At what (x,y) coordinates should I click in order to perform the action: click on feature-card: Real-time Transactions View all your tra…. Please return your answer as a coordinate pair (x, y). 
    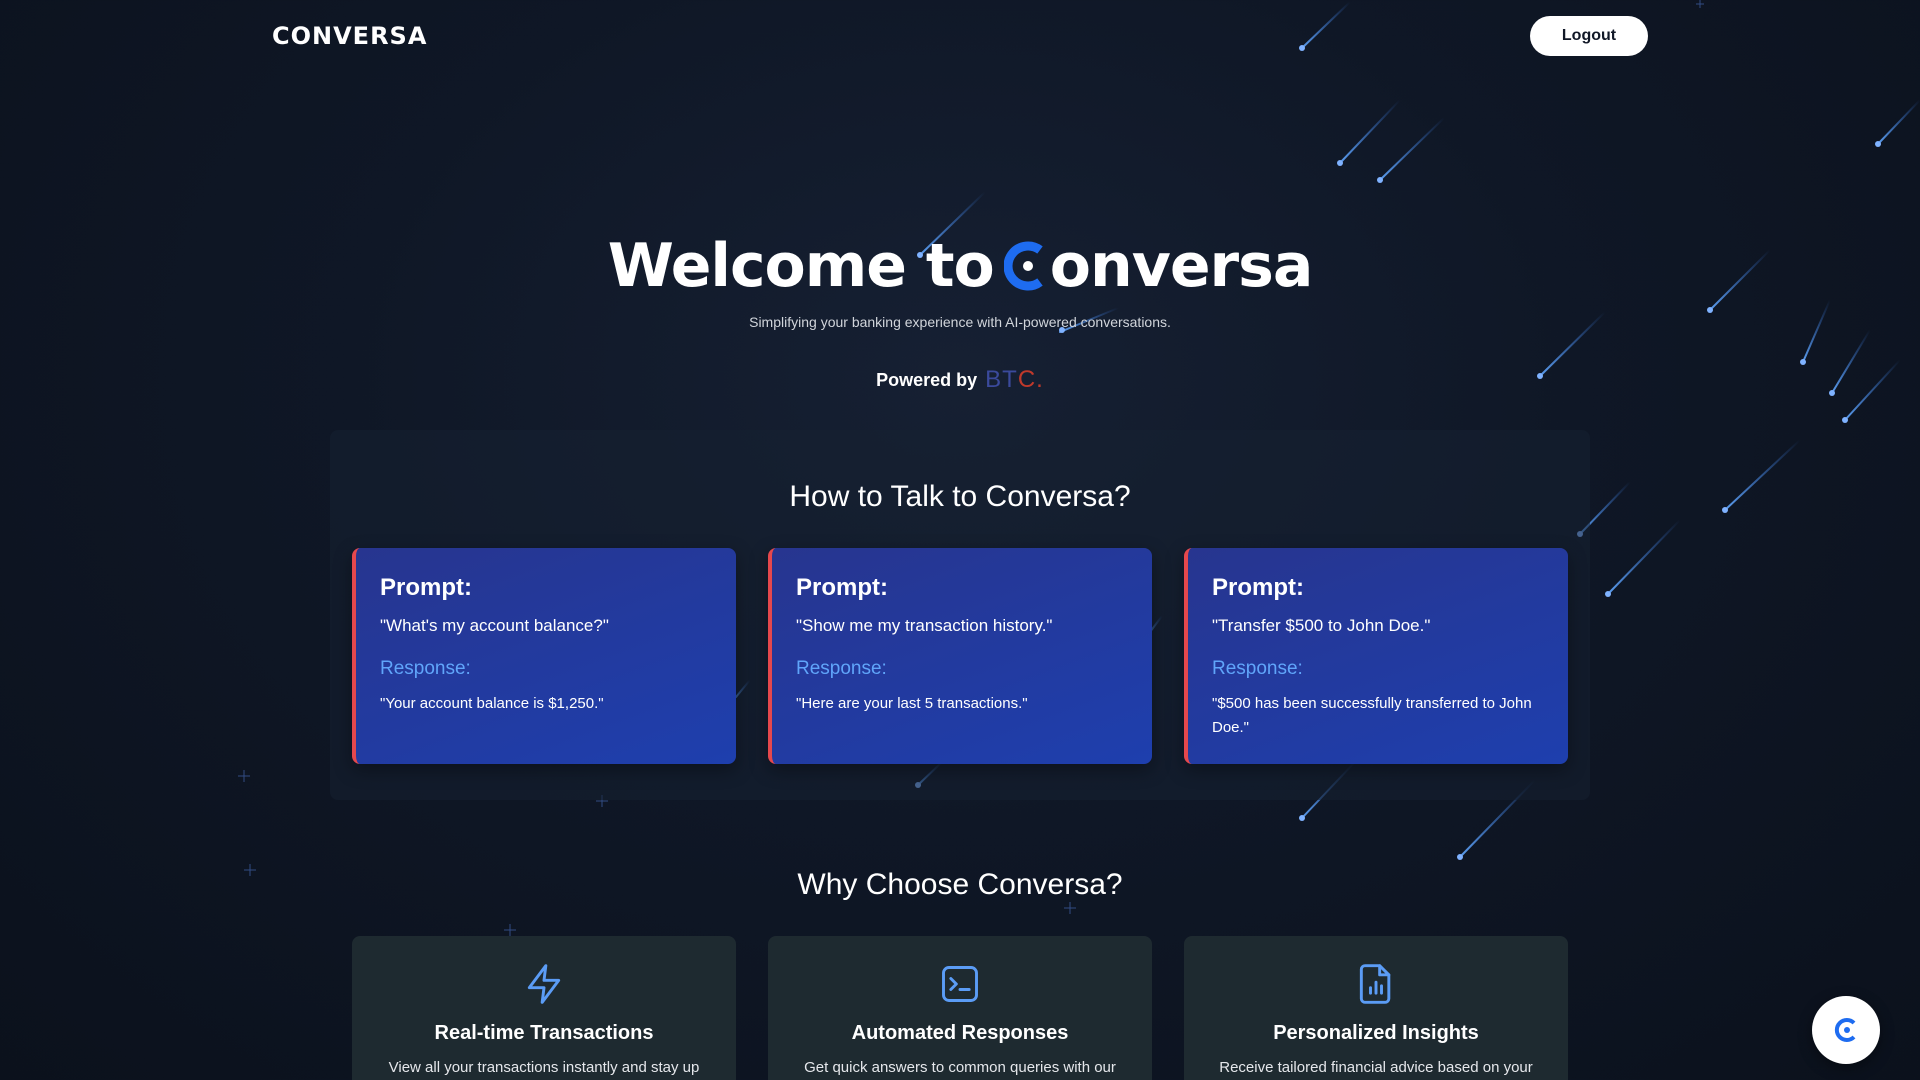
    Looking at the image, I should click on (544, 1008).